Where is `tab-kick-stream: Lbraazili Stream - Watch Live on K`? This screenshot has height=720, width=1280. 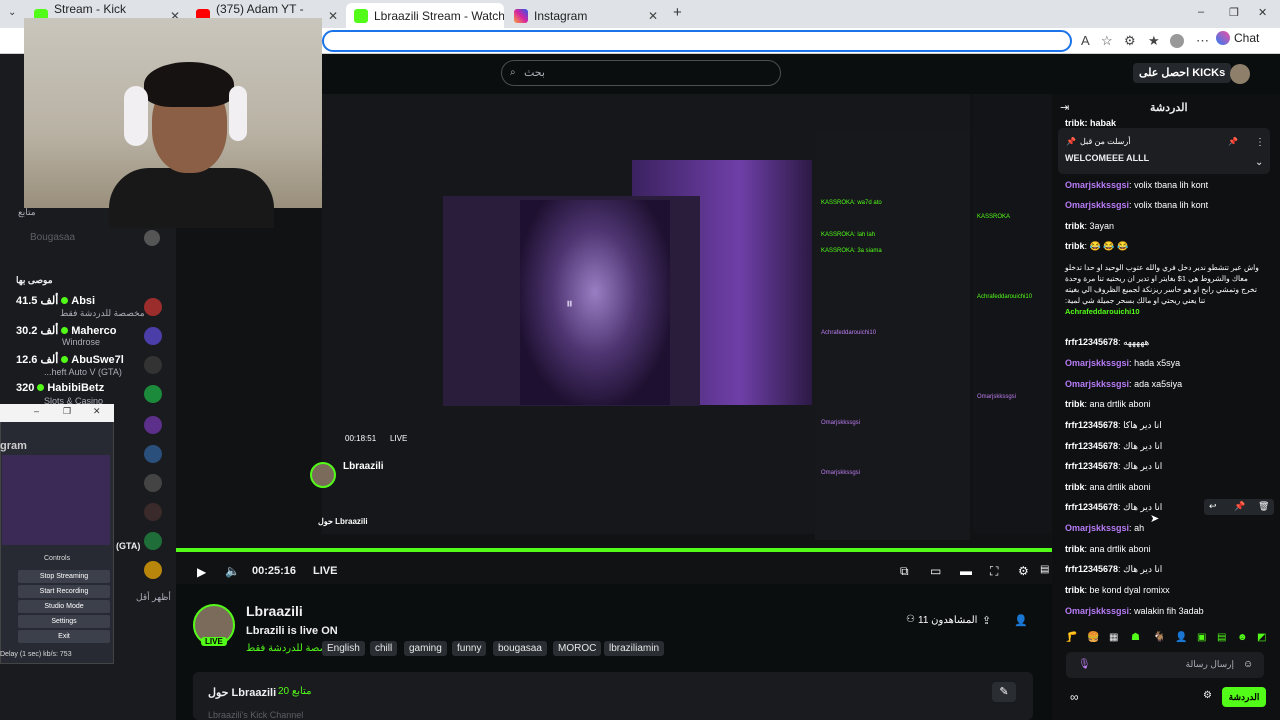
tab-kick-stream: Lbraazili Stream - Watch Live on K is located at coordinates (425, 15).